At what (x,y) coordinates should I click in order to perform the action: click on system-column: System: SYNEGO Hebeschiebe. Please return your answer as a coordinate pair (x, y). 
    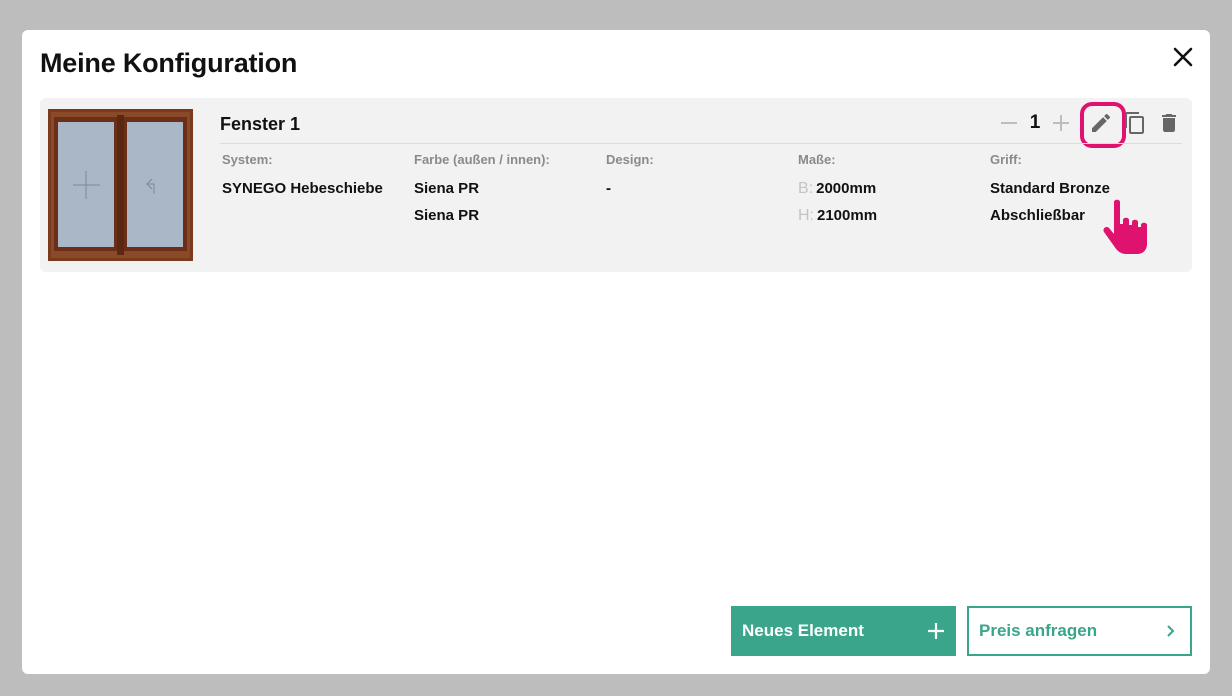
    Looking at the image, I should click on (302, 177).